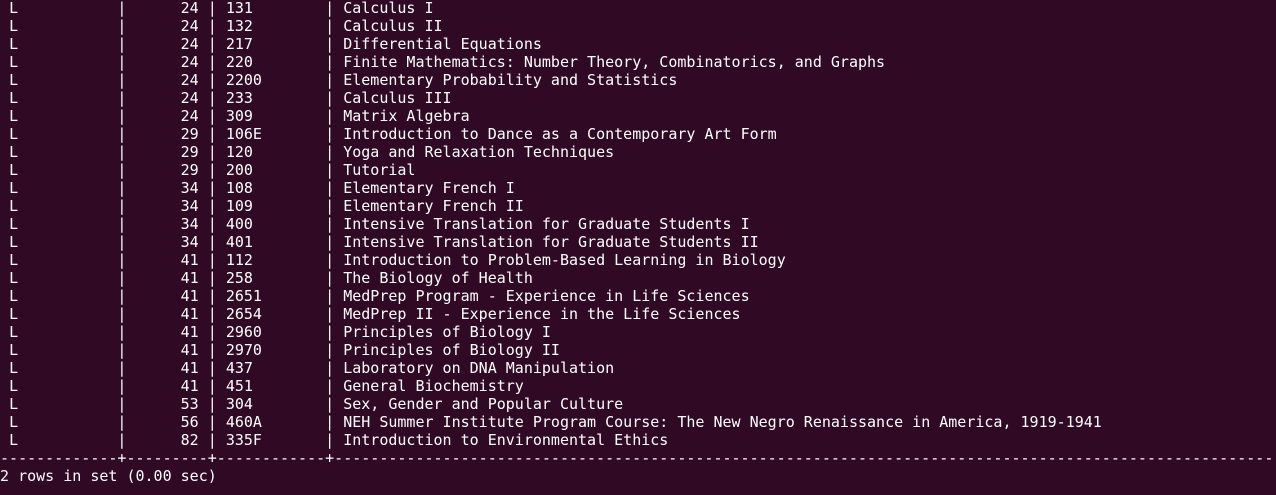  Describe the element at coordinates (271, 314) in the screenshot. I see `cell-course-number: 2654` at that location.